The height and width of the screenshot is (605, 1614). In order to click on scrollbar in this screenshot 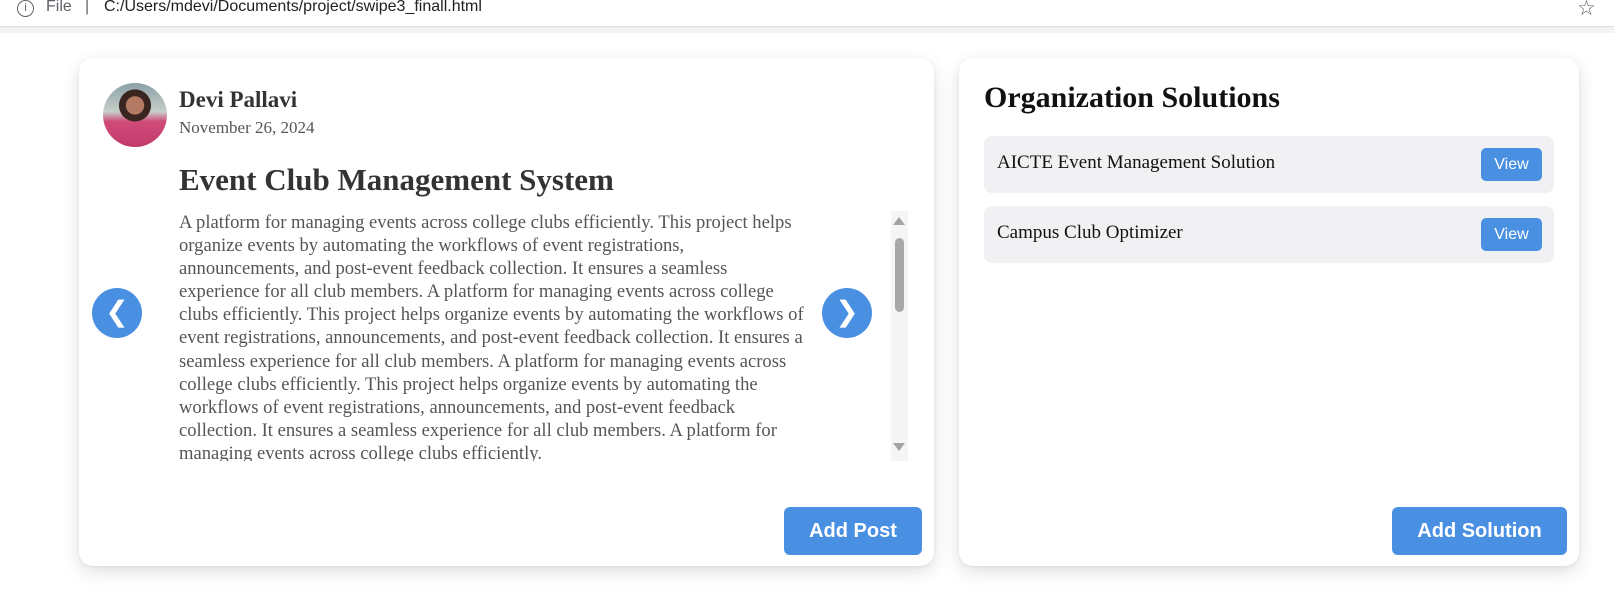, I will do `click(899, 336)`.